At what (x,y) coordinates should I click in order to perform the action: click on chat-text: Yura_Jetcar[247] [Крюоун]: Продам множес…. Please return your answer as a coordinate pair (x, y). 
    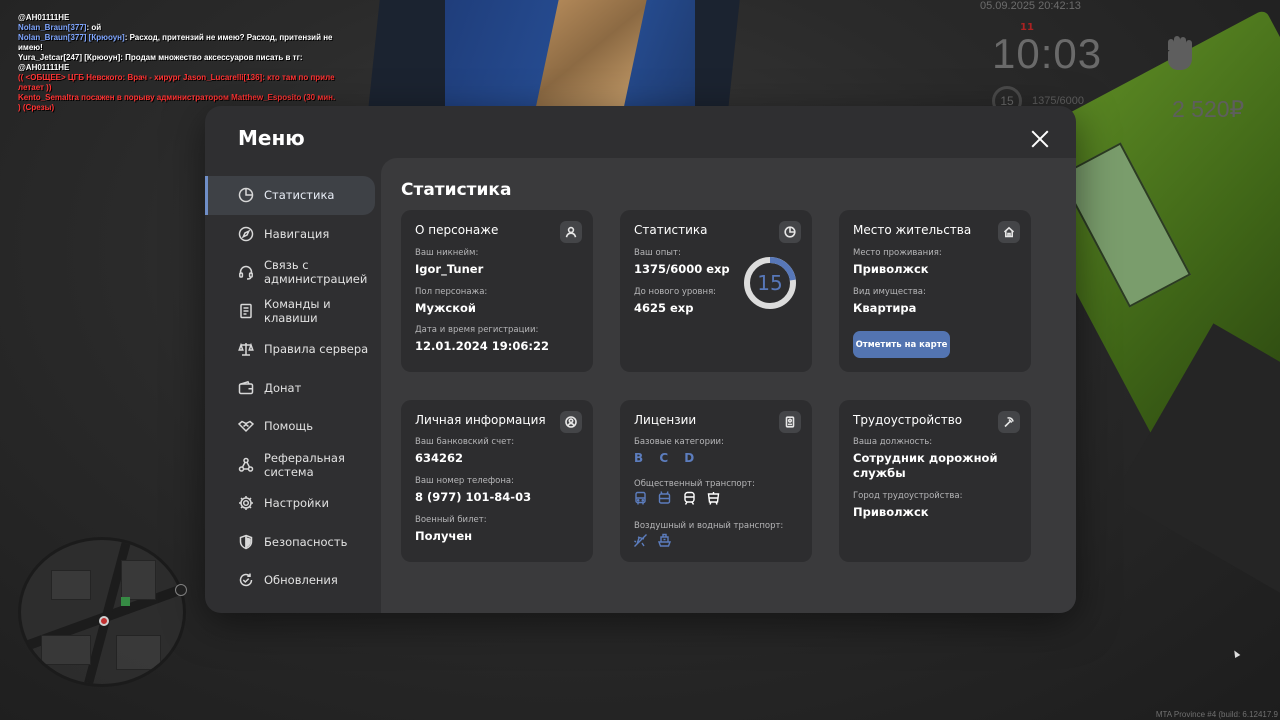
    Looking at the image, I should click on (160, 62).